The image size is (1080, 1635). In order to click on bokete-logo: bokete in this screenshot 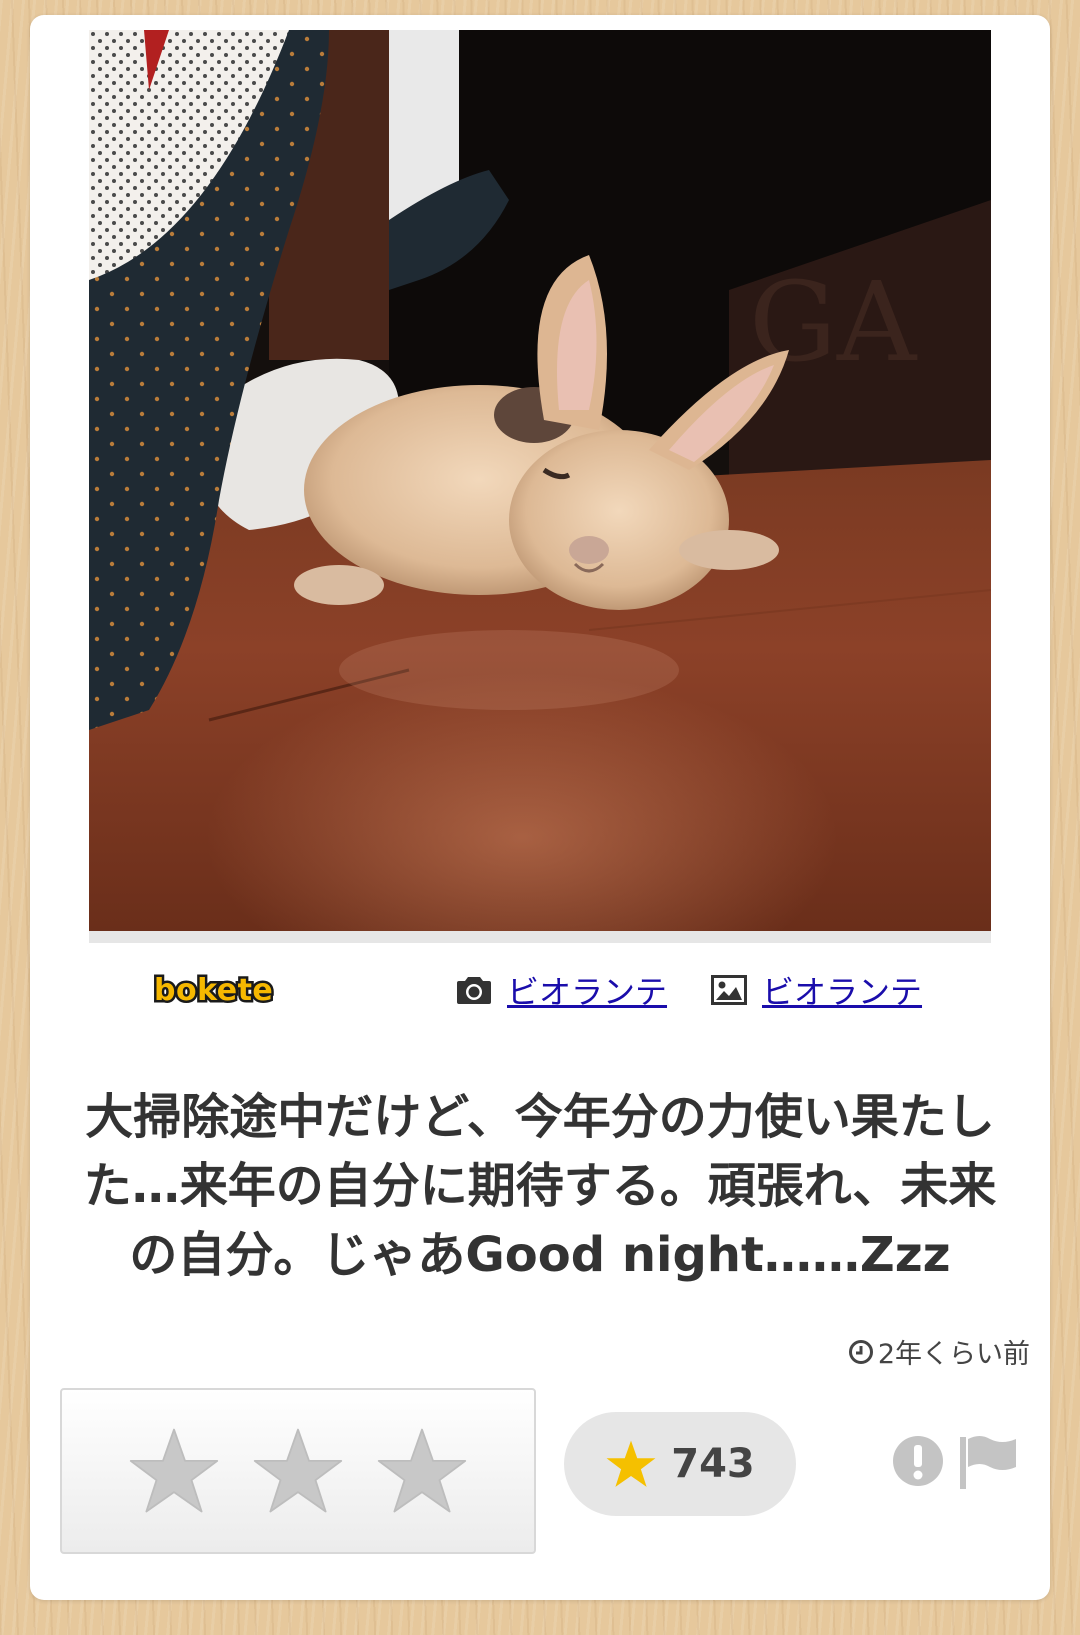, I will do `click(222, 989)`.